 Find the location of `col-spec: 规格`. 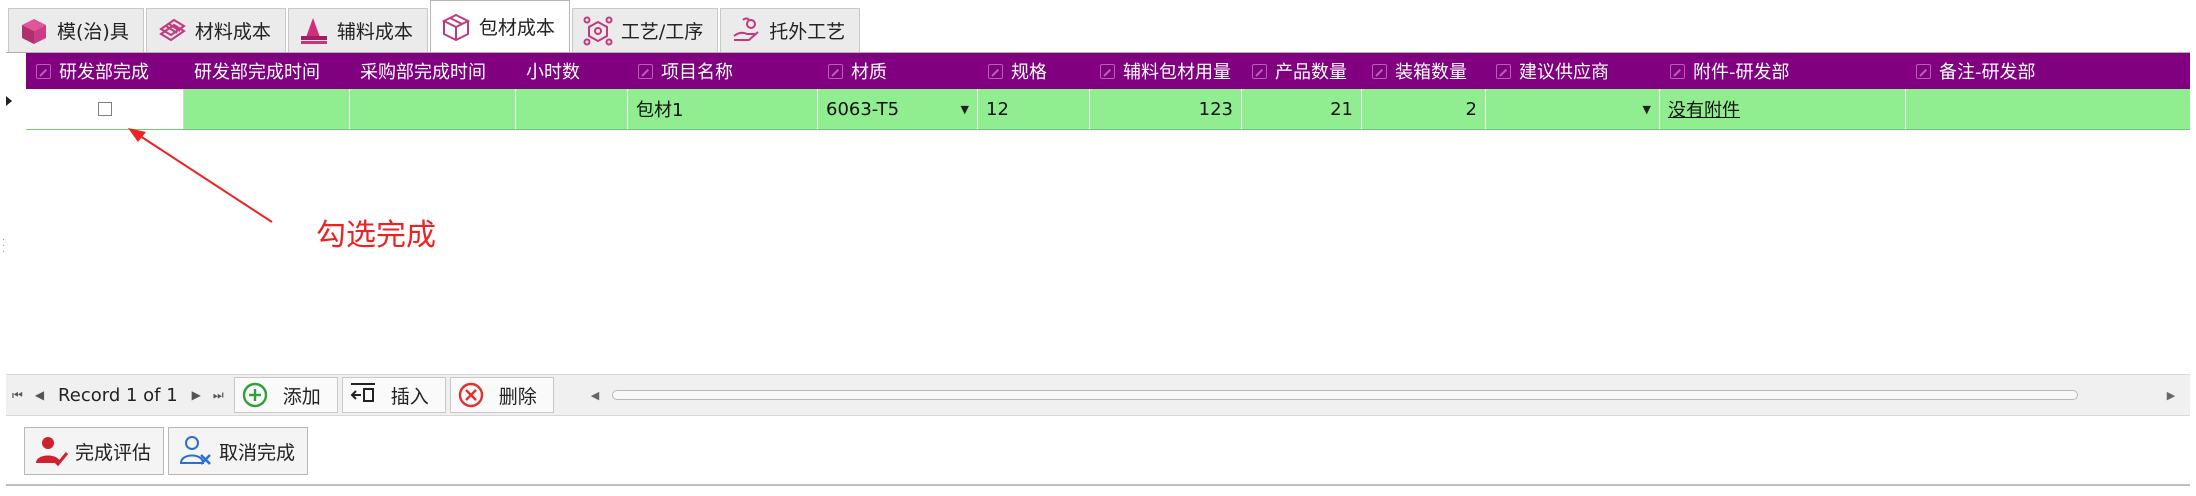

col-spec: 规格 is located at coordinates (1034, 71).